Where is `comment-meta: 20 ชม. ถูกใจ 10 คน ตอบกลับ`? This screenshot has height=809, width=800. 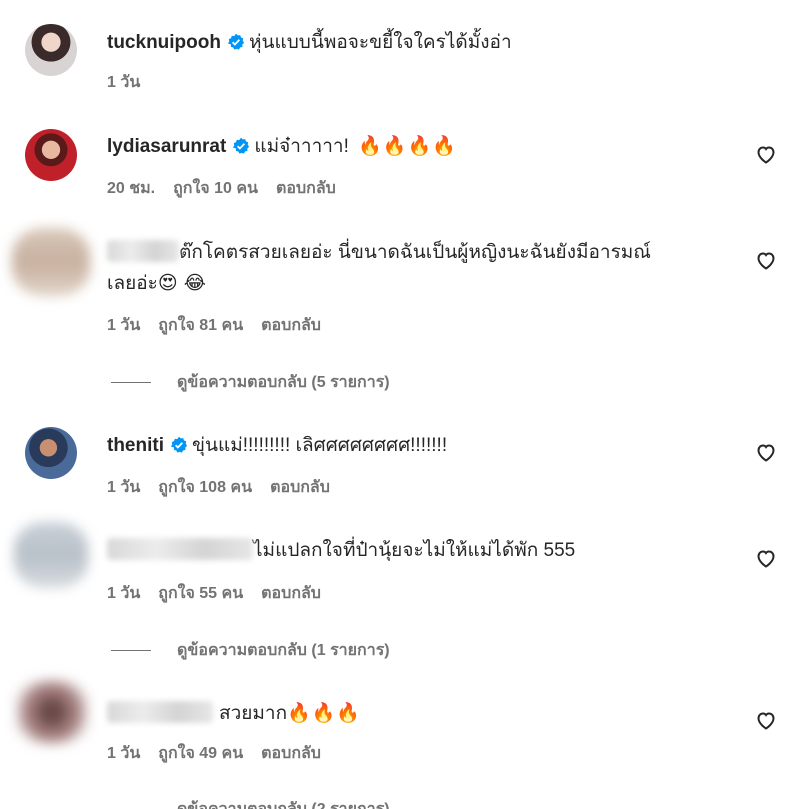 comment-meta: 20 ชม. ถูกใจ 10 คน ตอบกลับ is located at coordinates (230, 188).